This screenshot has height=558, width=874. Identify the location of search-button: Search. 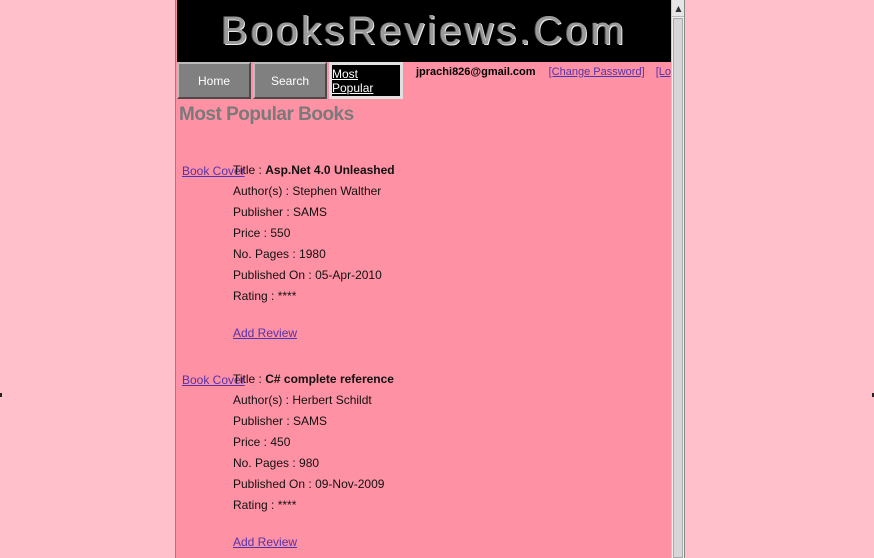
(290, 80).